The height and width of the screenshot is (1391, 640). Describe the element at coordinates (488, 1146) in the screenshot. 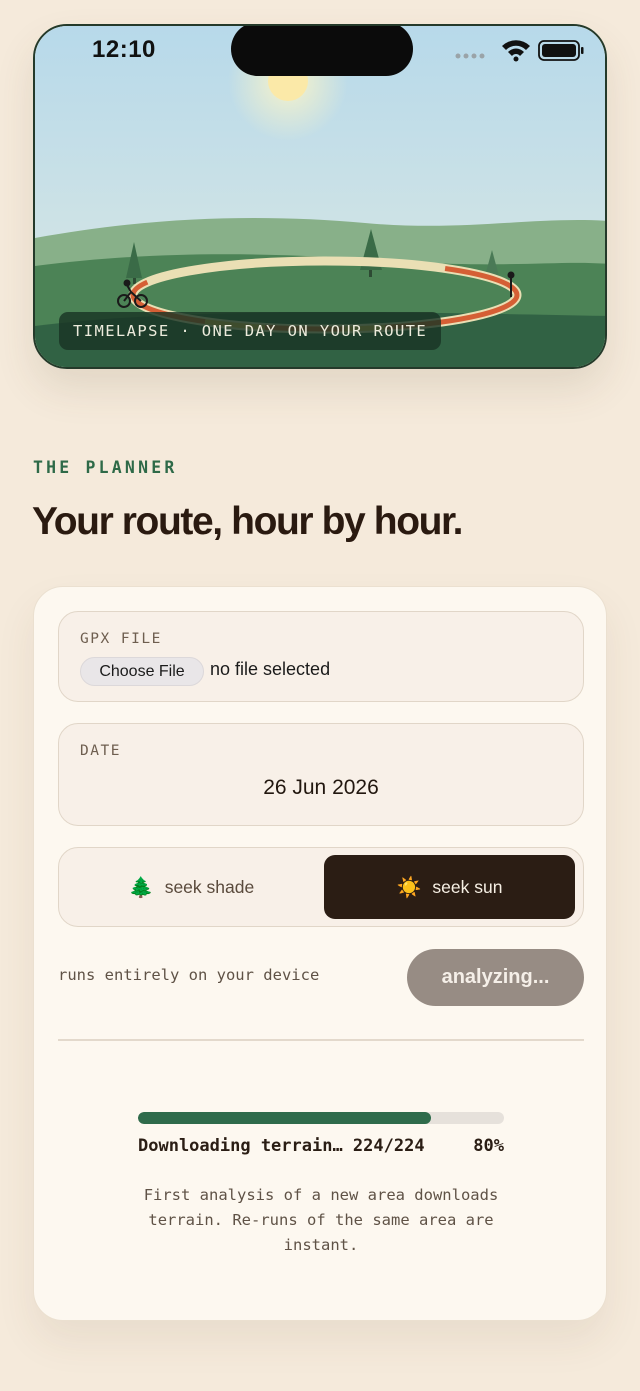

I see `progress-percent: 80%` at that location.